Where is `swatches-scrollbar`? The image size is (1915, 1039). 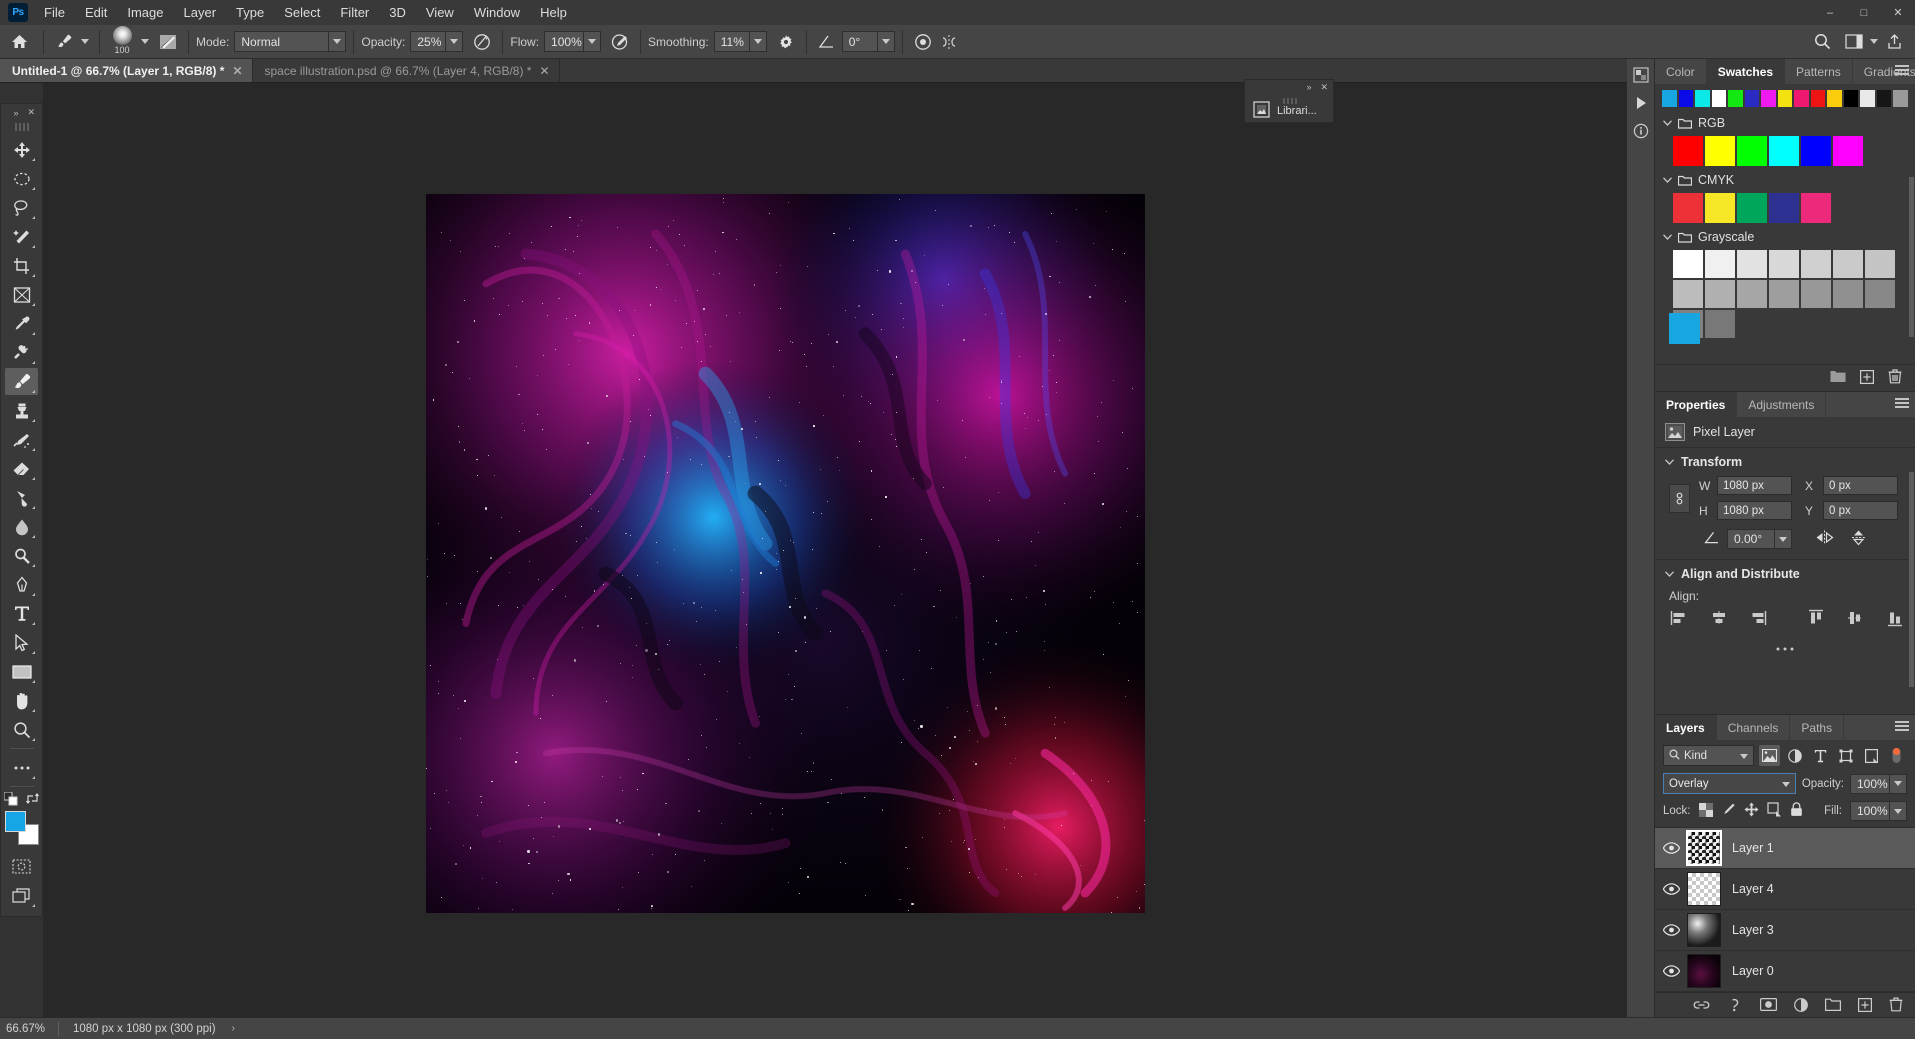 swatches-scrollbar is located at coordinates (1911, 257).